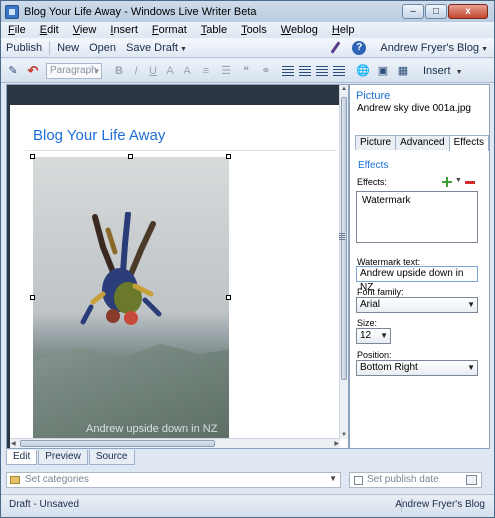 The image size is (495, 518). Describe the element at coordinates (471, 480) in the screenshot. I see `calendar-icon` at that location.